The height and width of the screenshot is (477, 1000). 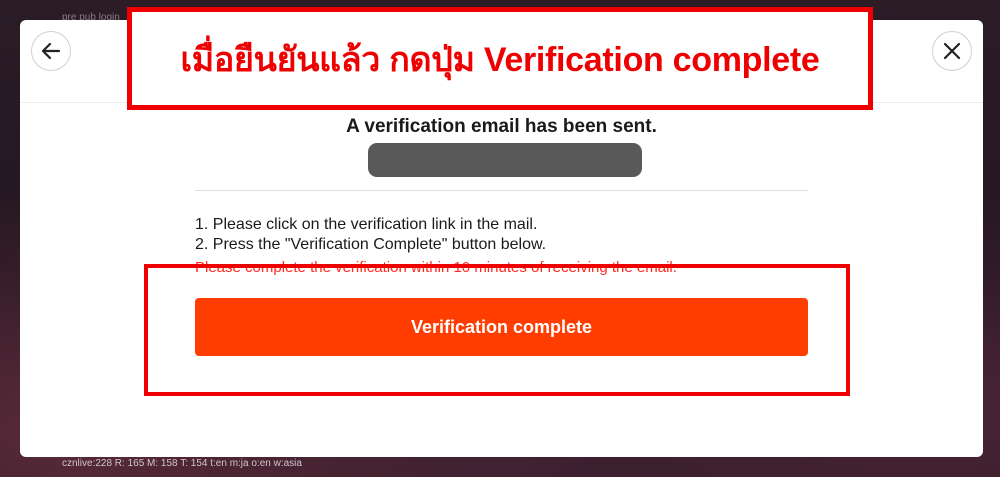 I want to click on close-icon, so click(x=952, y=51).